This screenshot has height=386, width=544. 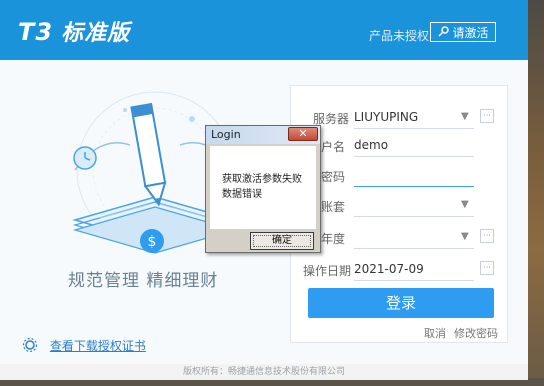 I want to click on dialog-message-line1: 获取激活参数失败, so click(x=262, y=179).